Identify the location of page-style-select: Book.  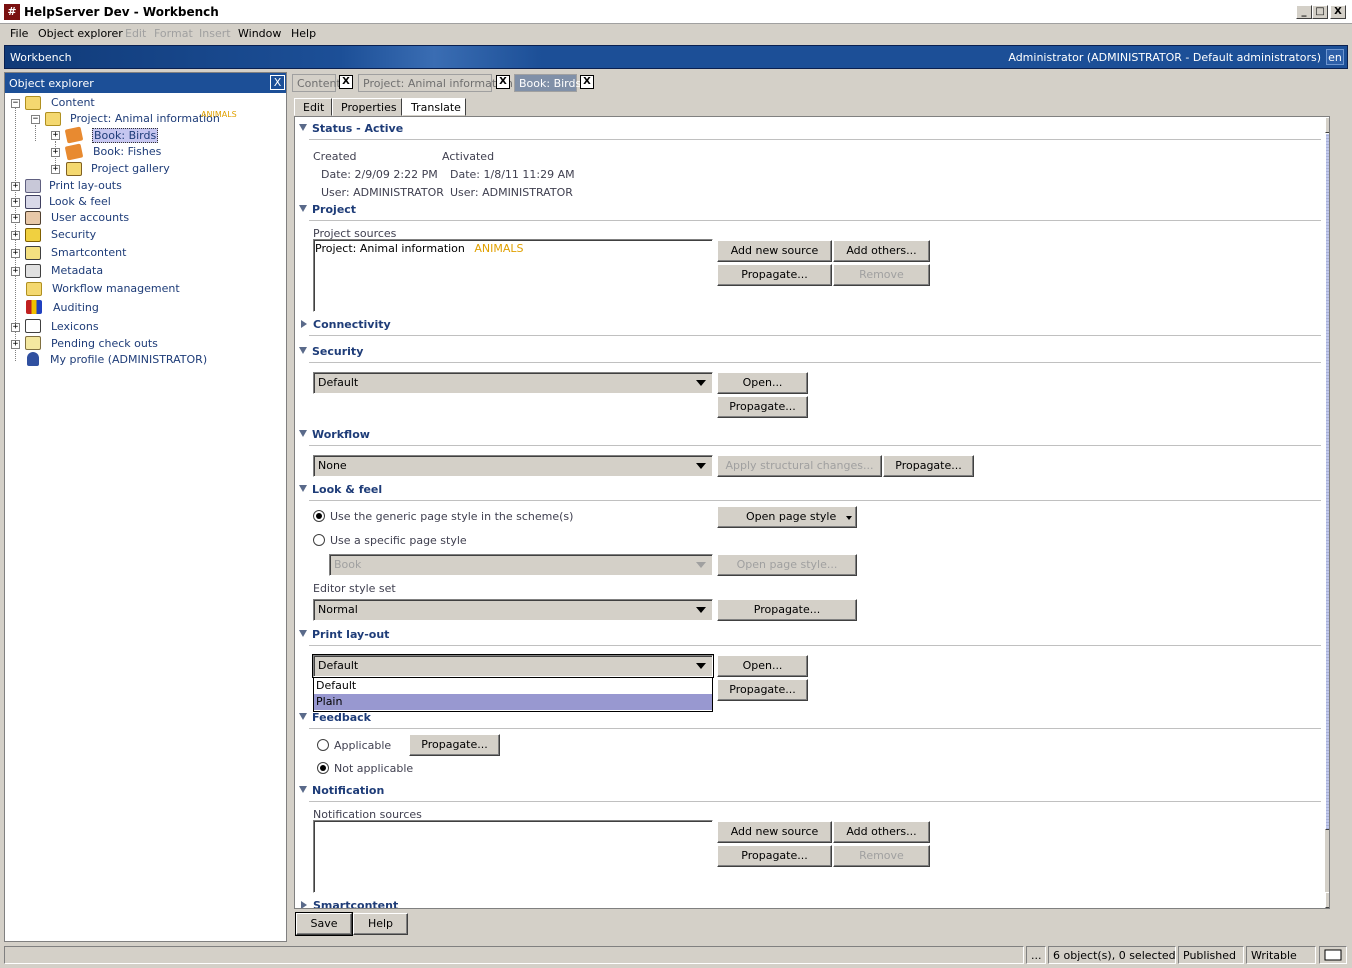
(521, 565).